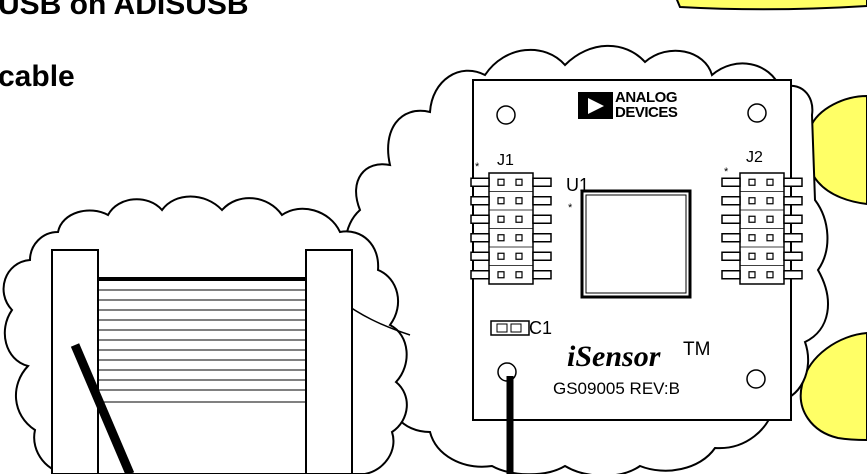 This screenshot has height=474, width=867. I want to click on pin1-marker-j1: *, so click(477, 167).